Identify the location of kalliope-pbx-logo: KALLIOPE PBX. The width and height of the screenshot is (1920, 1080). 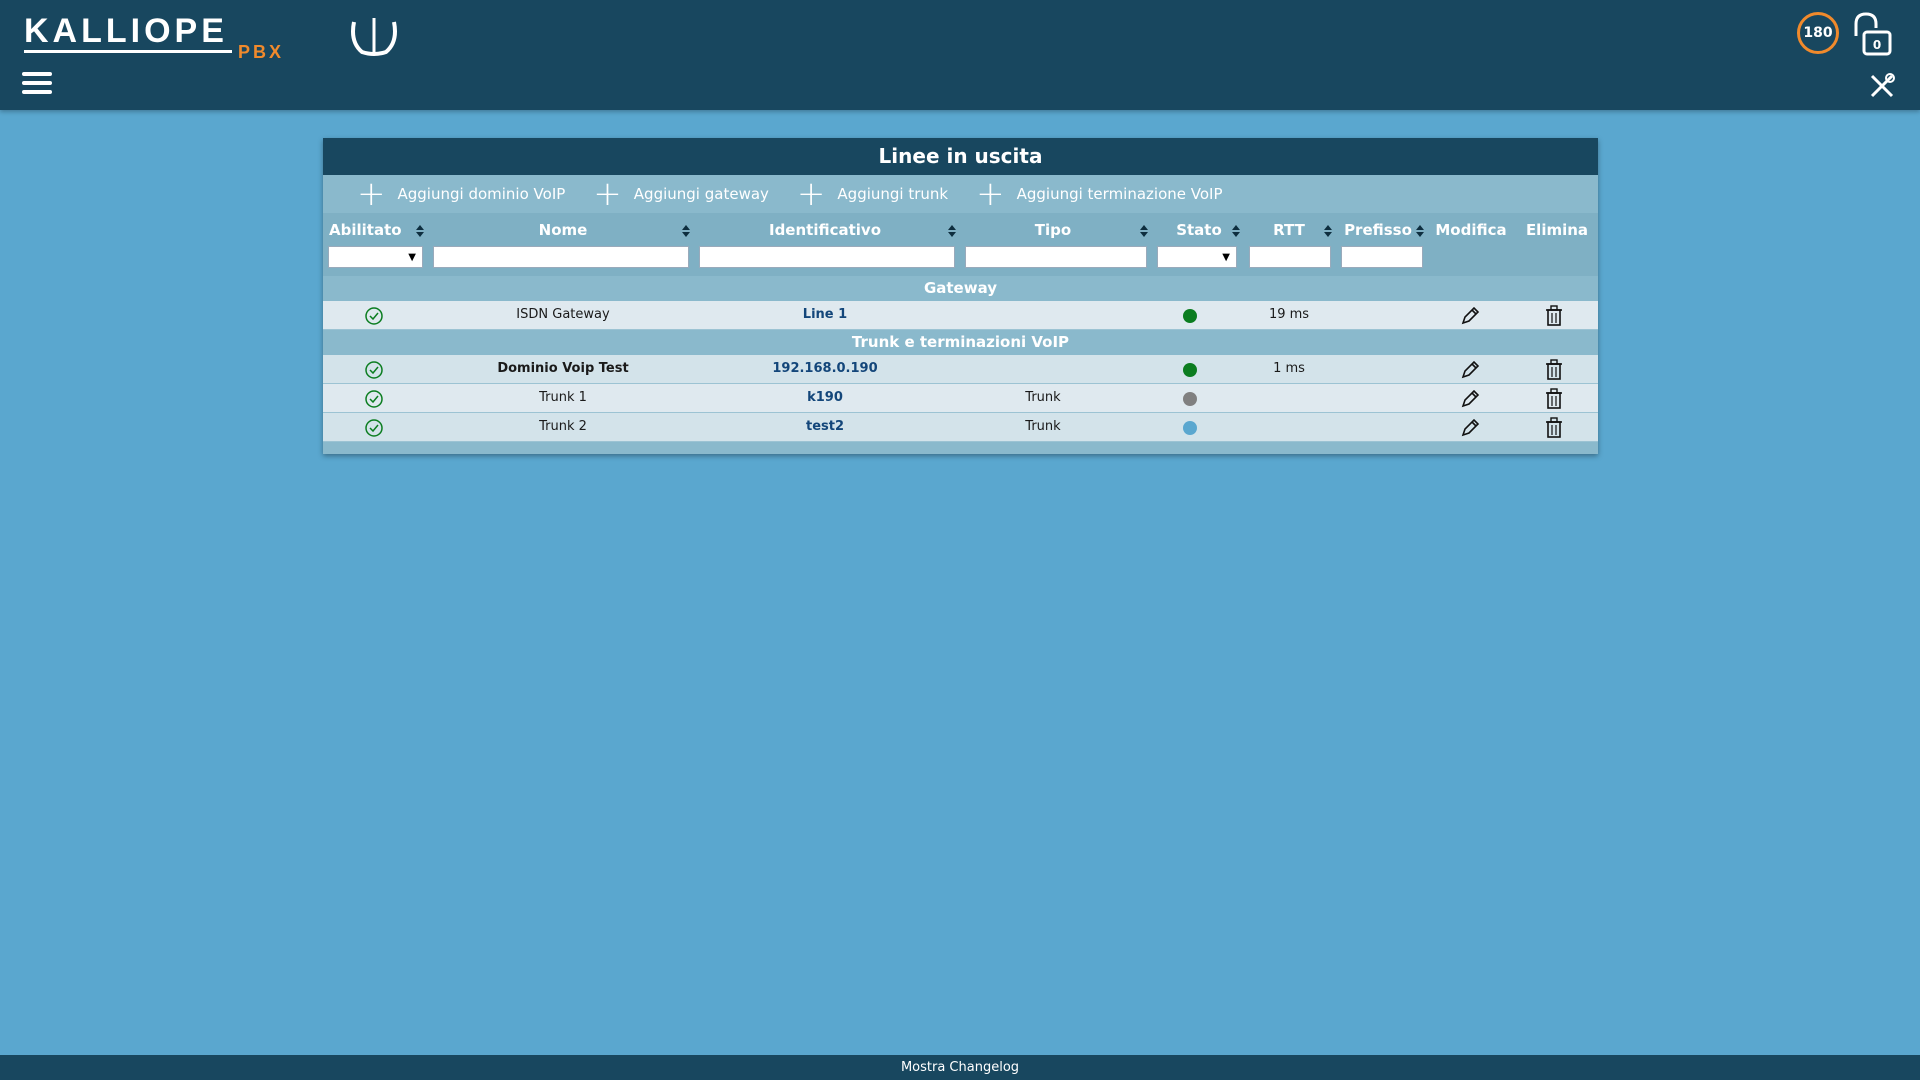
(214, 37).